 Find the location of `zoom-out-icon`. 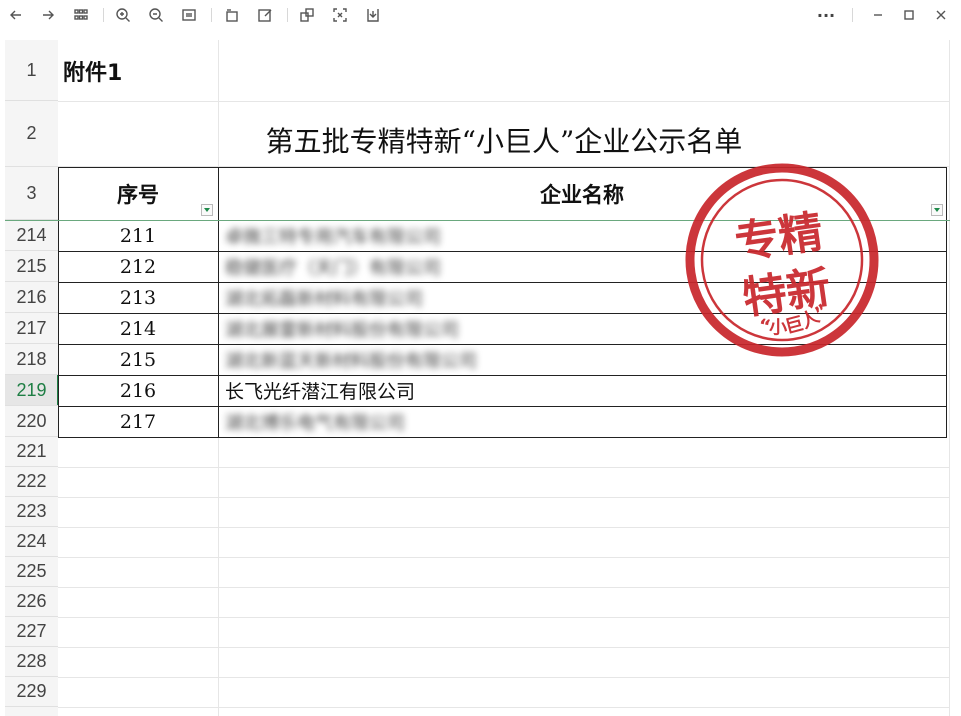

zoom-out-icon is located at coordinates (156, 15).